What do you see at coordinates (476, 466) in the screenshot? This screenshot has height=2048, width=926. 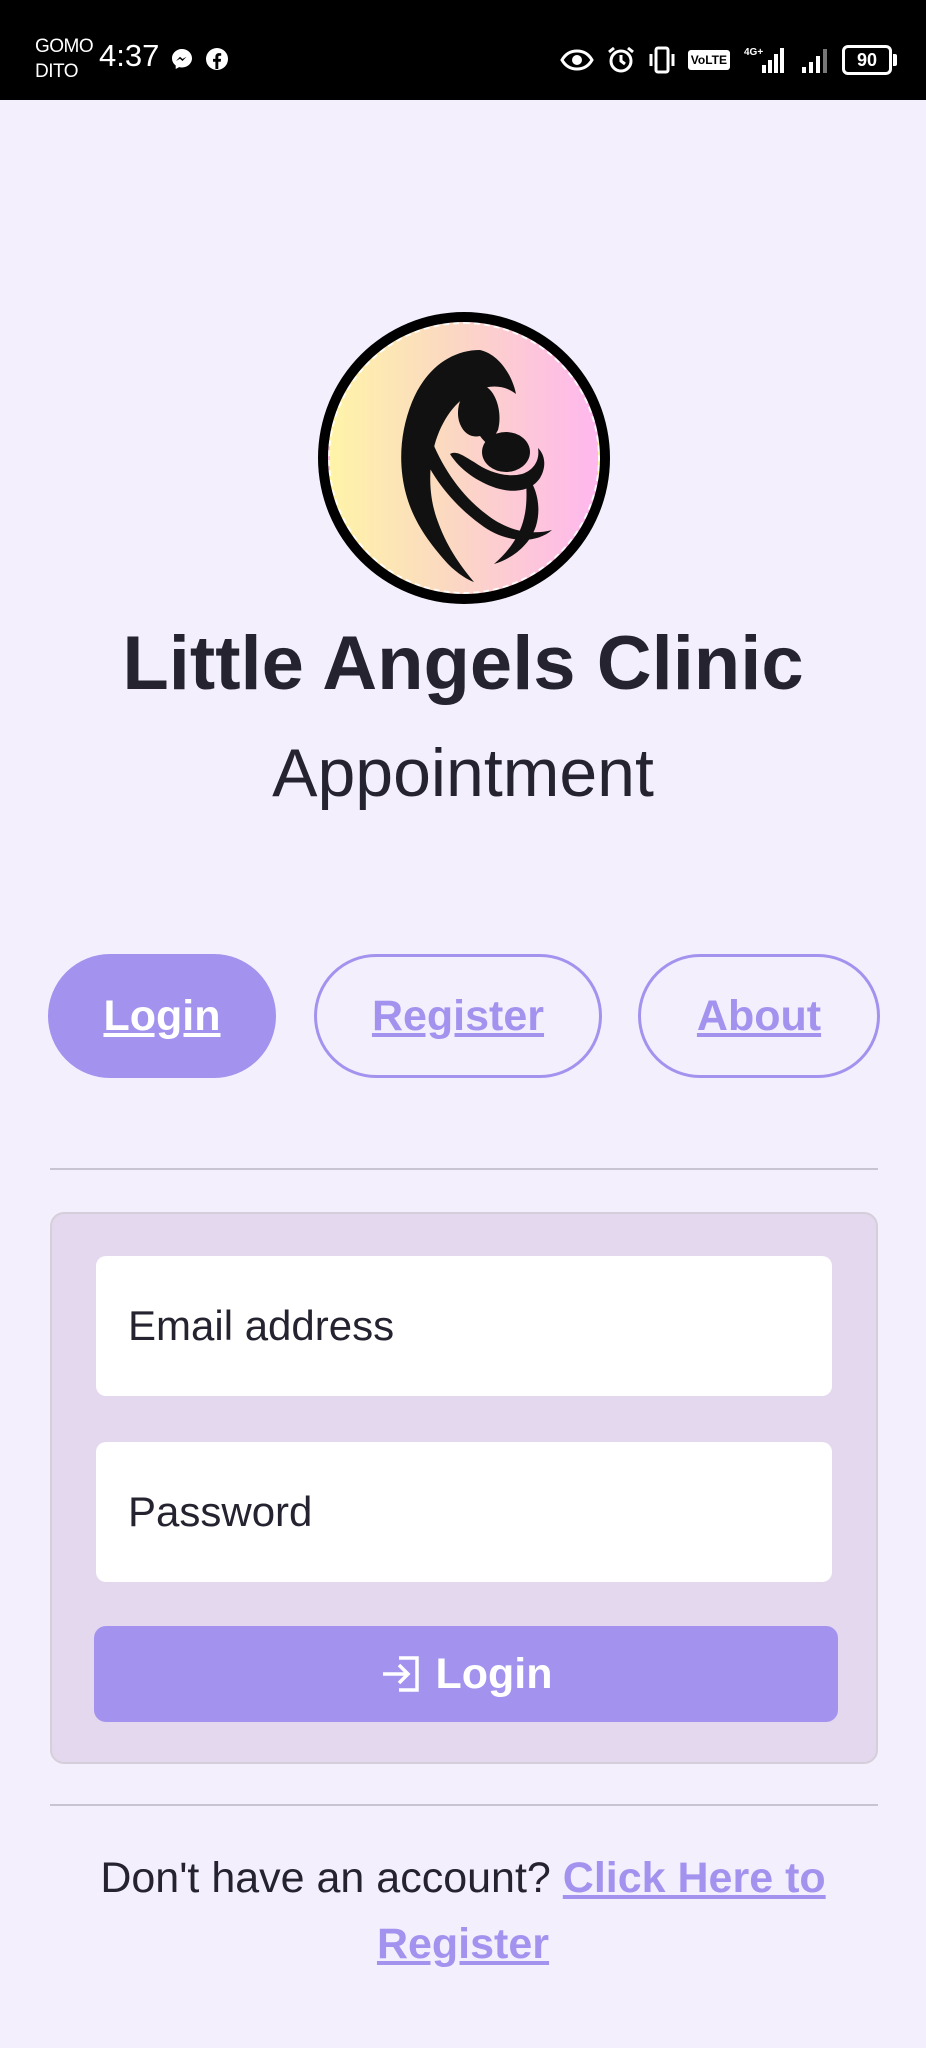 I see `mother-and-baby-icon` at bounding box center [476, 466].